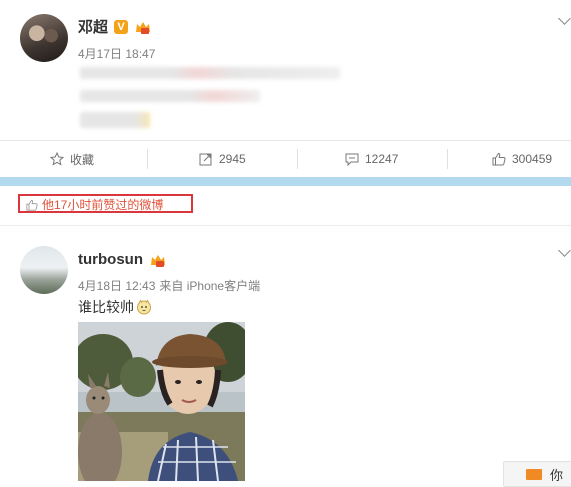 The height and width of the screenshot is (487, 571). I want to click on liked-notice-text: 他17小时前赞过的微博, so click(102, 204).